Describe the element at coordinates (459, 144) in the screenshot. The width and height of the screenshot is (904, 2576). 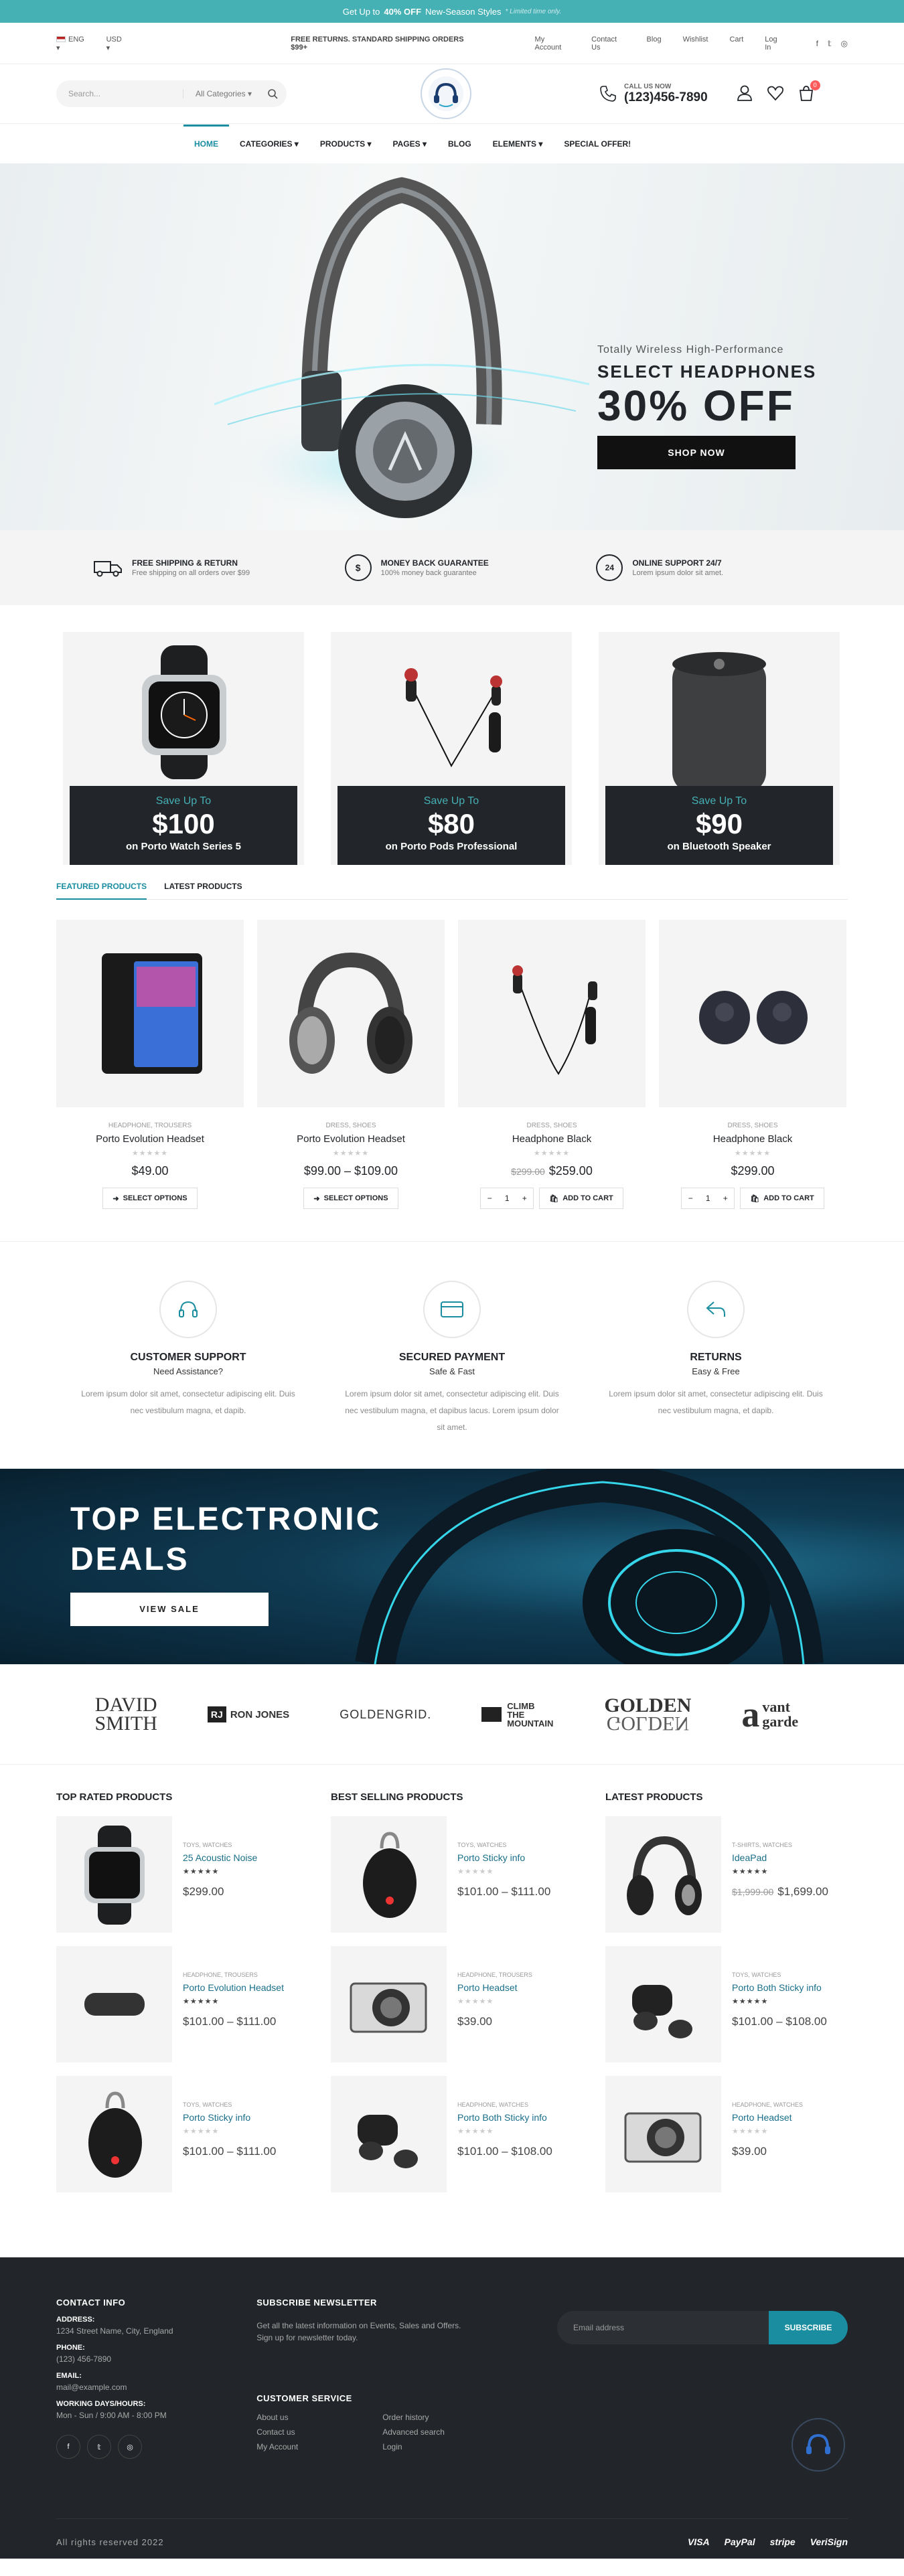
I see `nav-blog: Blog` at that location.